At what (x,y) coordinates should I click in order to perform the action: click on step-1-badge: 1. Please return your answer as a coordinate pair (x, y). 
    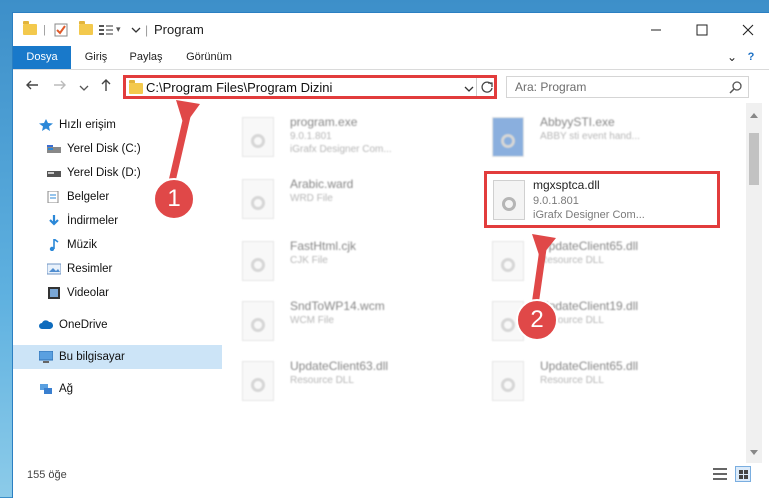
    Looking at the image, I should click on (174, 199).